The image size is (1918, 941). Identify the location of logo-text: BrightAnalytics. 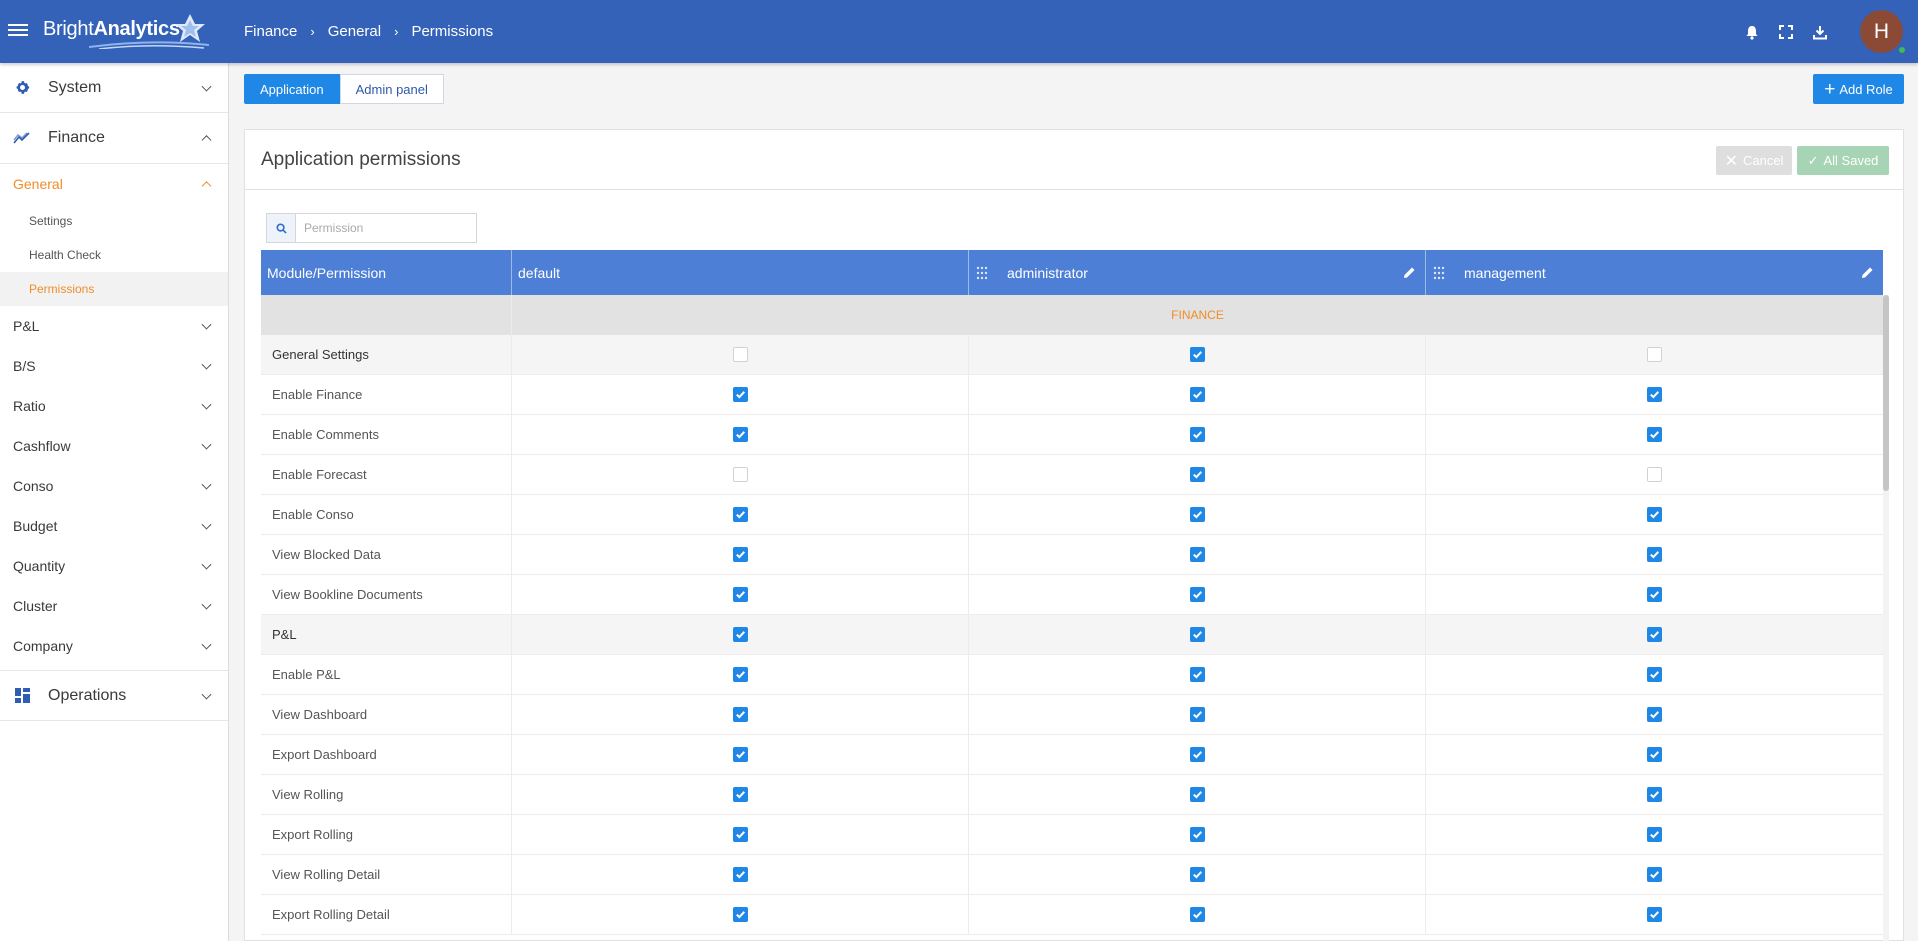
(111, 29).